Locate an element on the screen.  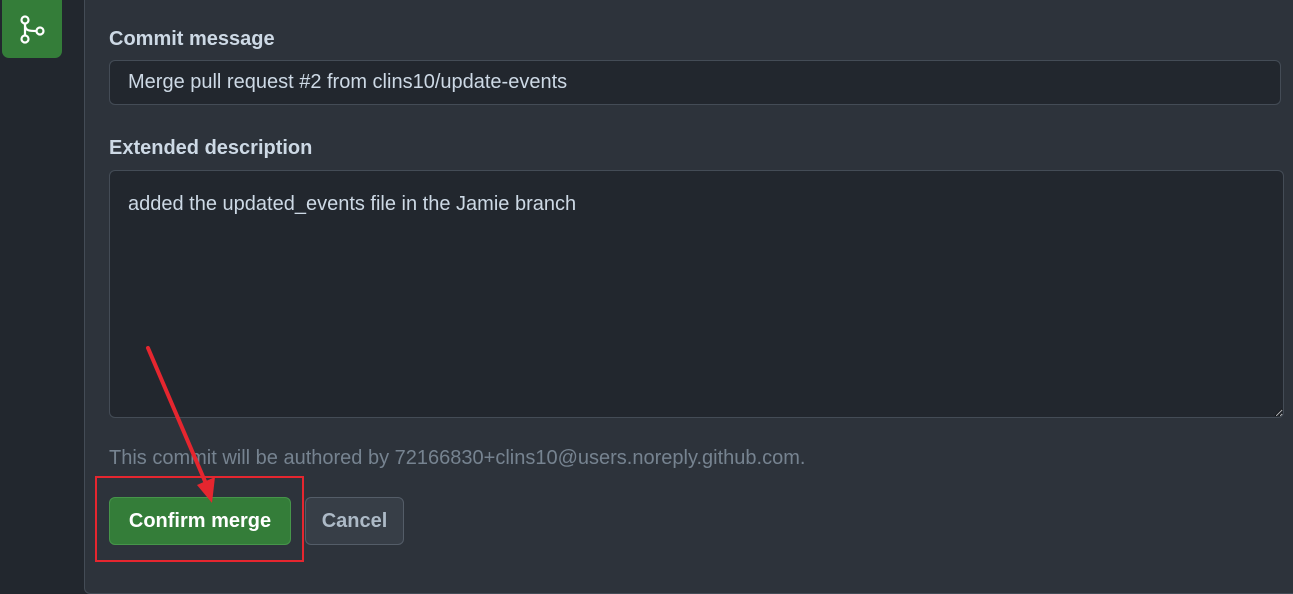
commit-message-input is located at coordinates (695, 82).